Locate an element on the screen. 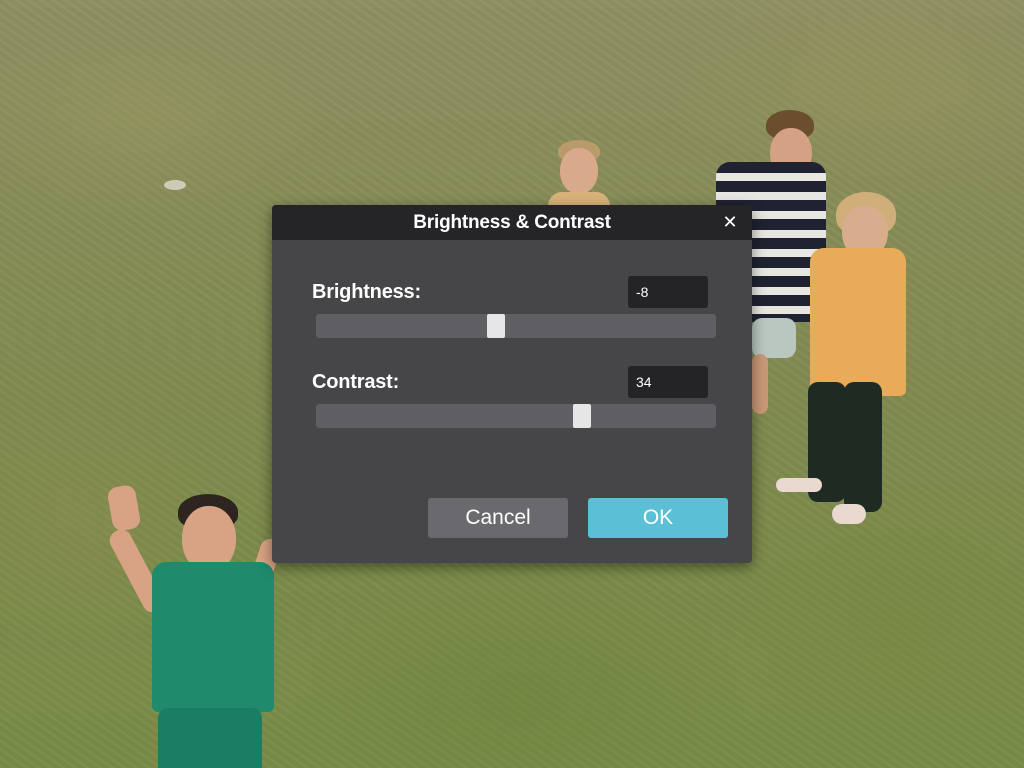  contrast-slider is located at coordinates (516, 416).